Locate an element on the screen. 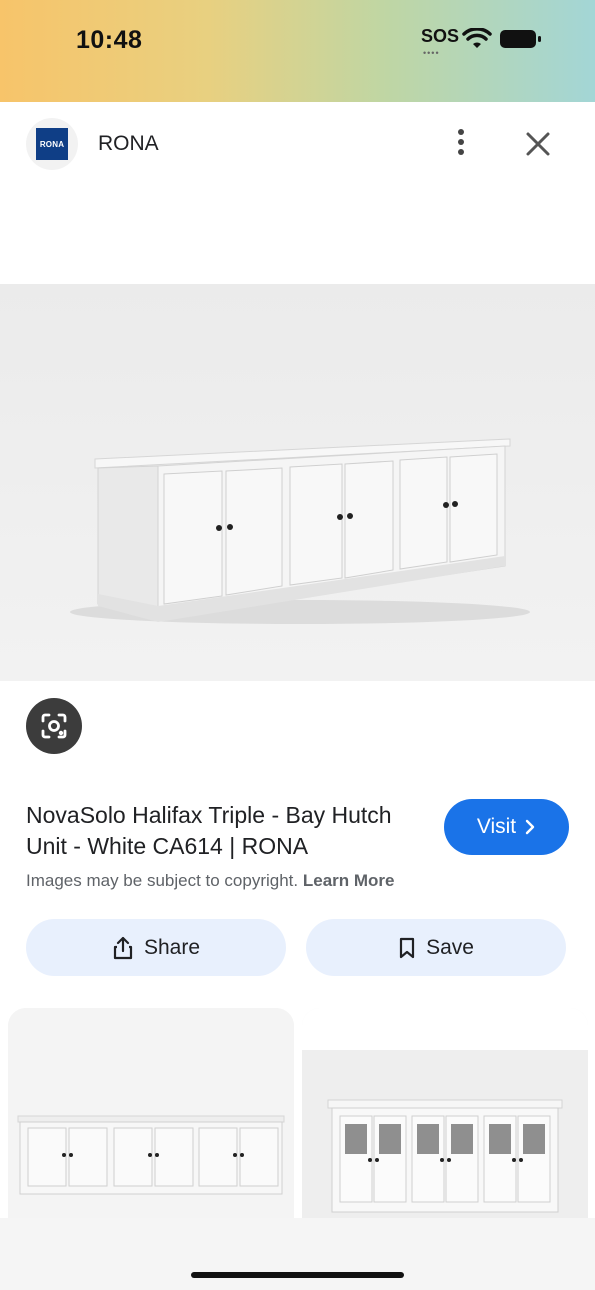 The image size is (595, 1290). learn-more-link: Learn More is located at coordinates (349, 880).